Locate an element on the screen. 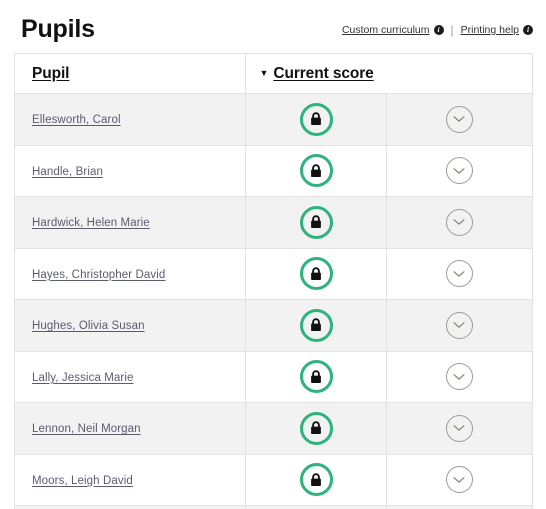 The image size is (546, 509). table-row: Moors, Leigh David is located at coordinates (273, 480).